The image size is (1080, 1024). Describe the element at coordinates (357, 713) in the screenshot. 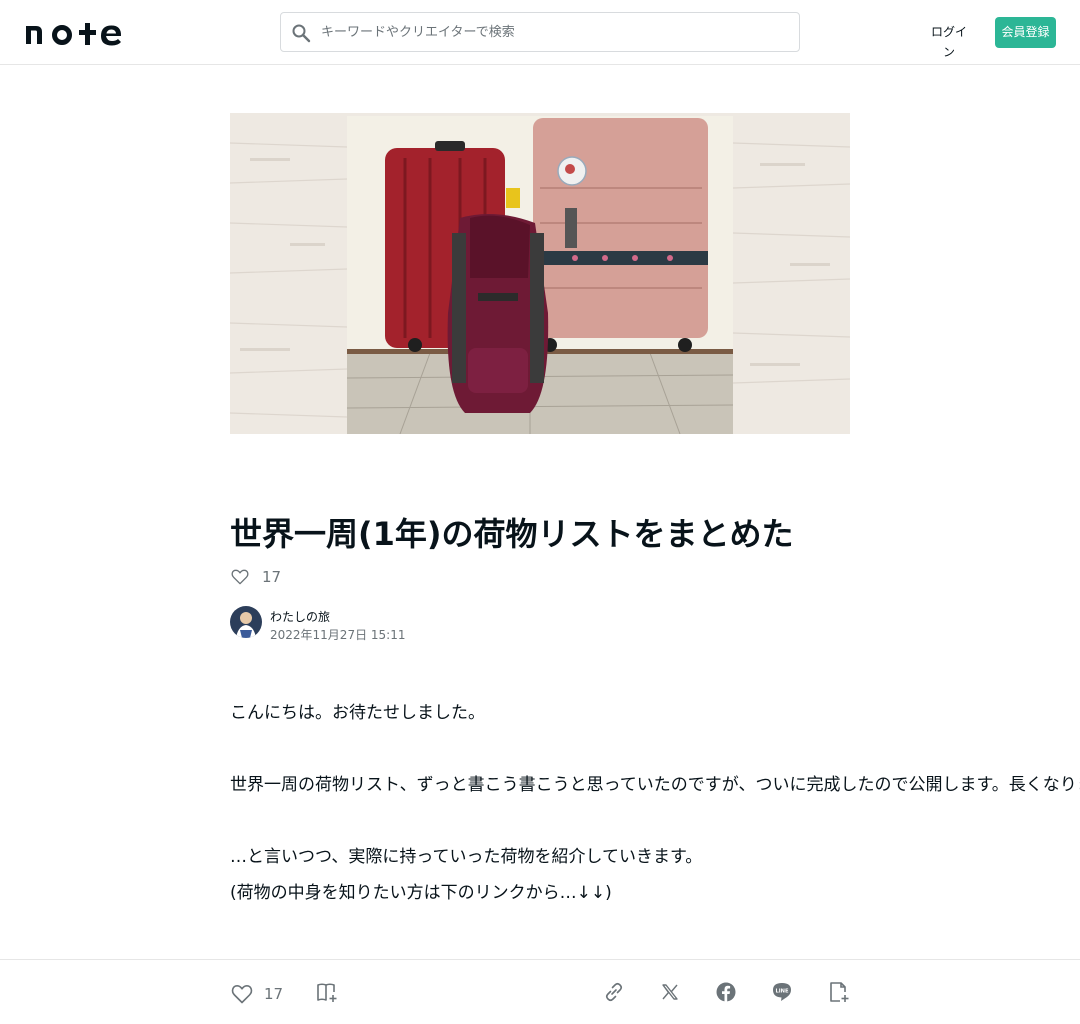

I see `paragraph: こんにちは。お待たせしました。` at that location.